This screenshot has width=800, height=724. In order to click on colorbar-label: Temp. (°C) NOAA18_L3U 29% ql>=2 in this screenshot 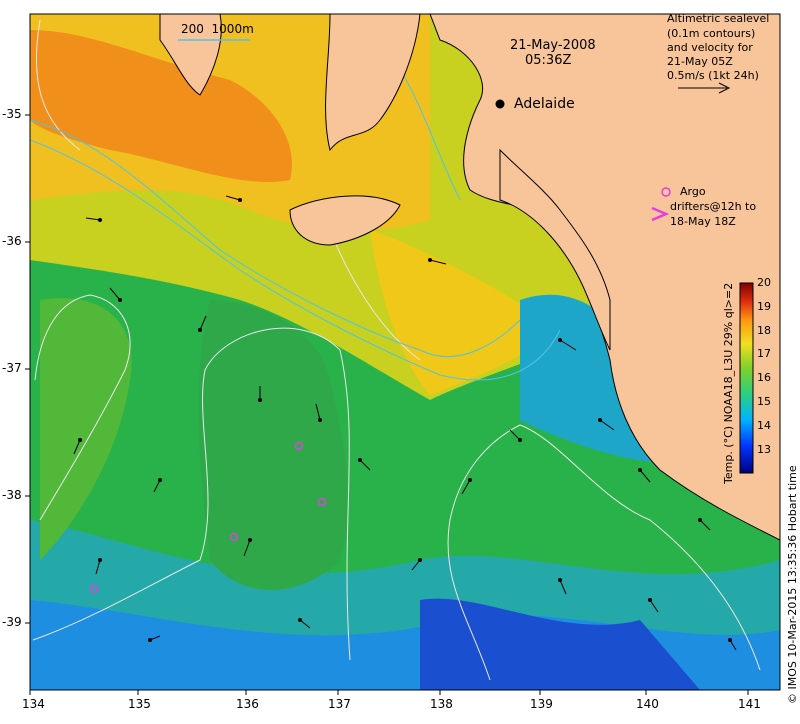, I will do `click(728, 384)`.